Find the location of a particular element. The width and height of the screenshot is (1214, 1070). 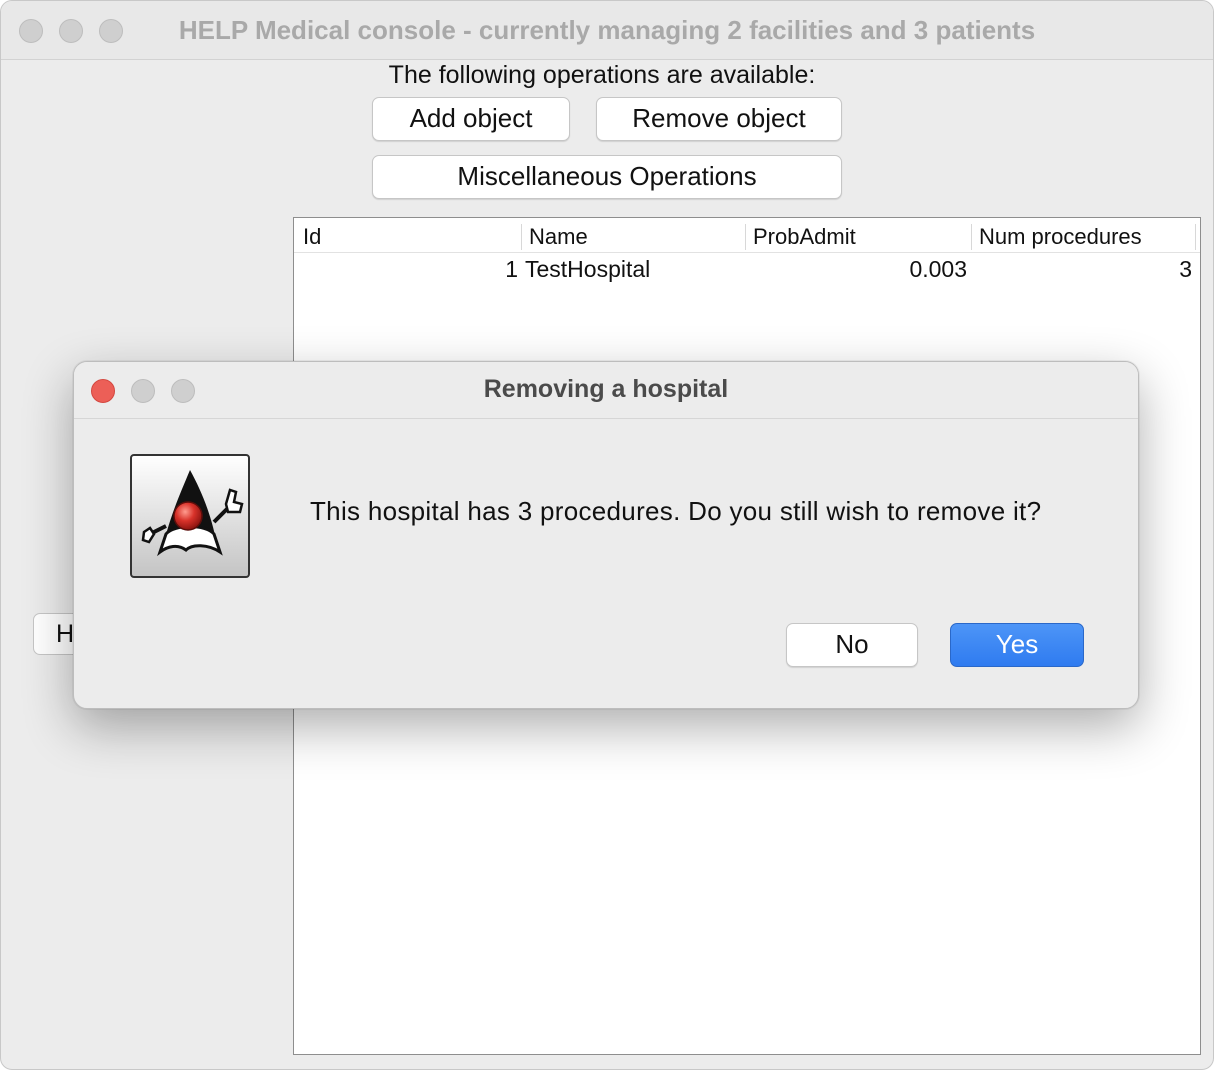

dialog-title: Removing a hospital is located at coordinates (606, 389).